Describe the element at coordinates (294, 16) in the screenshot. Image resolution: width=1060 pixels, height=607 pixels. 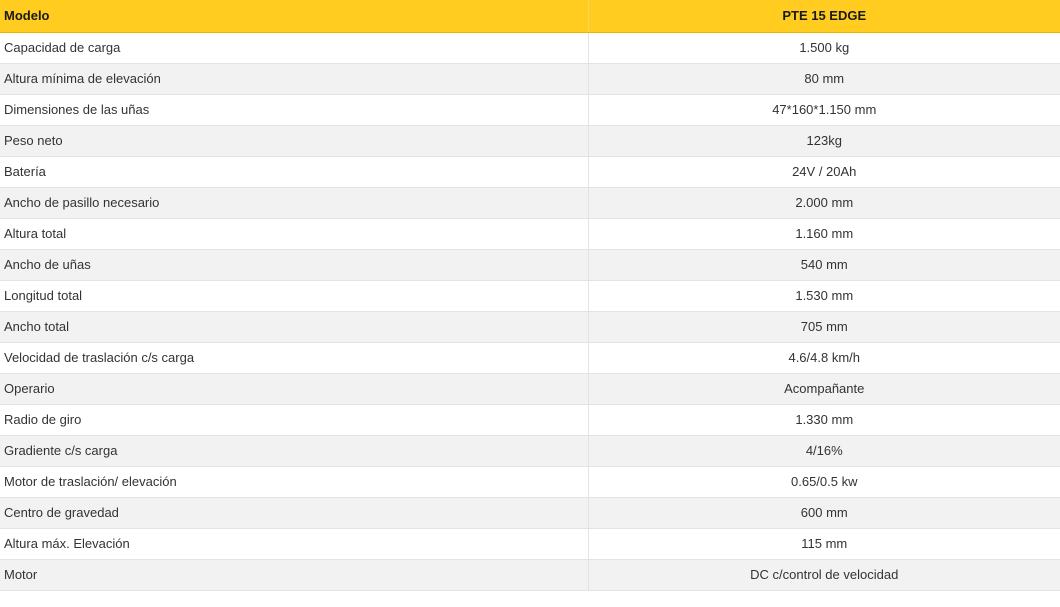
I see `header-model-label: Modelo` at that location.